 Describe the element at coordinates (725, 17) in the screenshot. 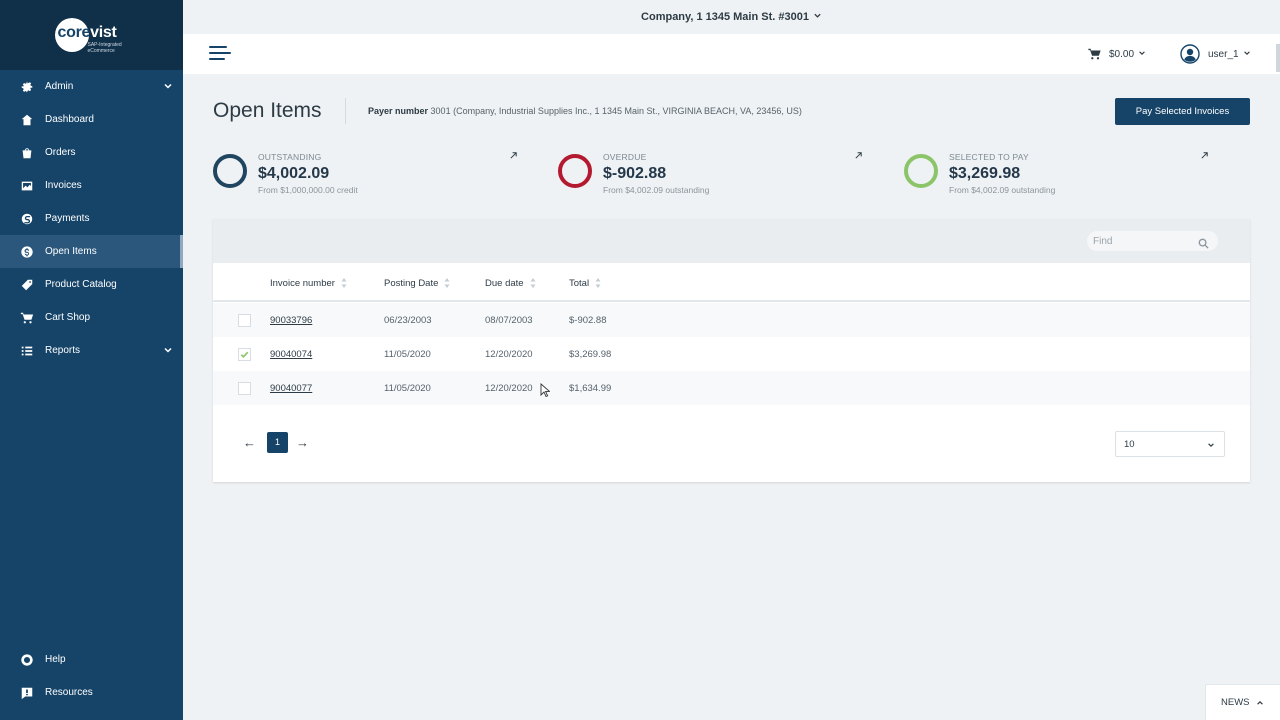

I see `company-label: Company, 1 1345 Main St. #3001` at that location.